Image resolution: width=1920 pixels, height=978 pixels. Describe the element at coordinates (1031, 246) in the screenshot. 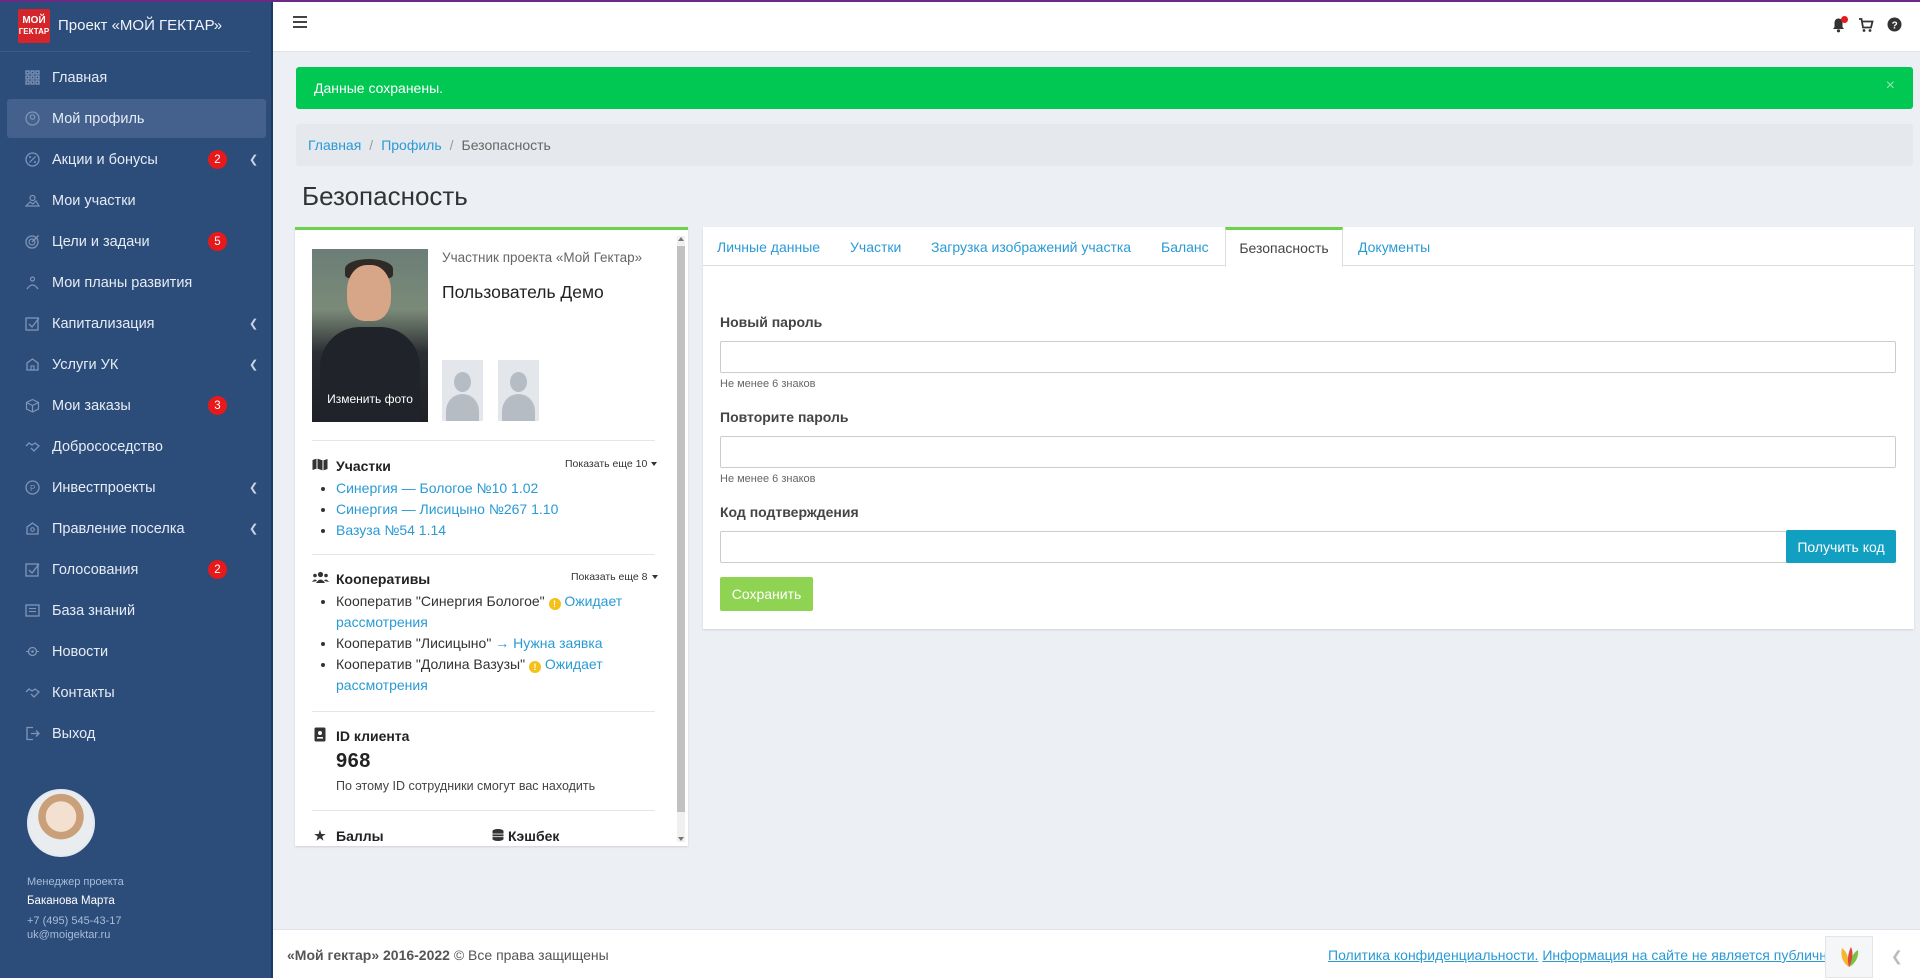

I see `tab-plot-images: Загрузка изображений участка` at that location.